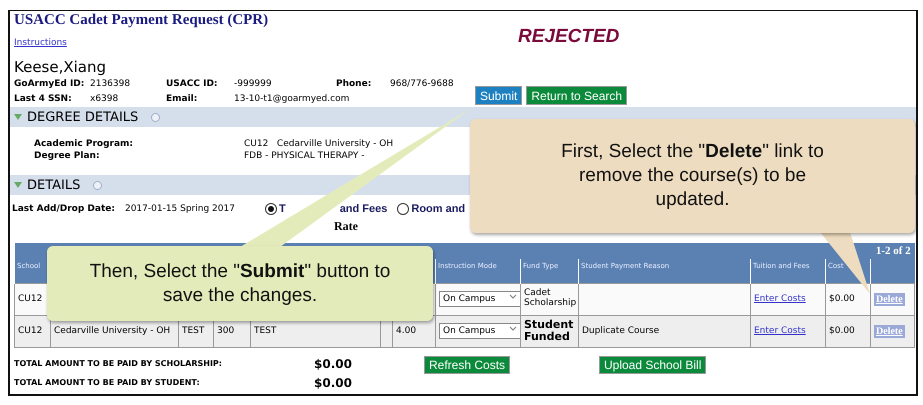 The height and width of the screenshot is (405, 923). What do you see at coordinates (498, 95) in the screenshot?
I see `submit-button: Submit` at bounding box center [498, 95].